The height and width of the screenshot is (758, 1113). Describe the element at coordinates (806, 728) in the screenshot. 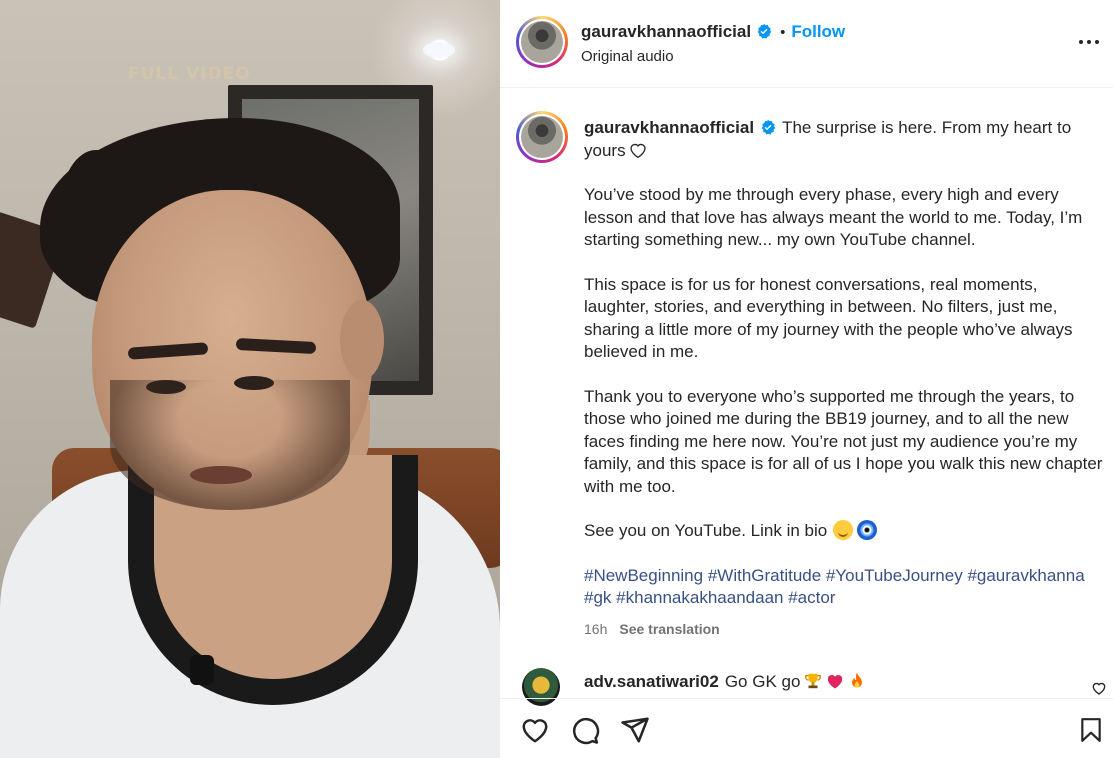

I see `post-actions-bar` at that location.